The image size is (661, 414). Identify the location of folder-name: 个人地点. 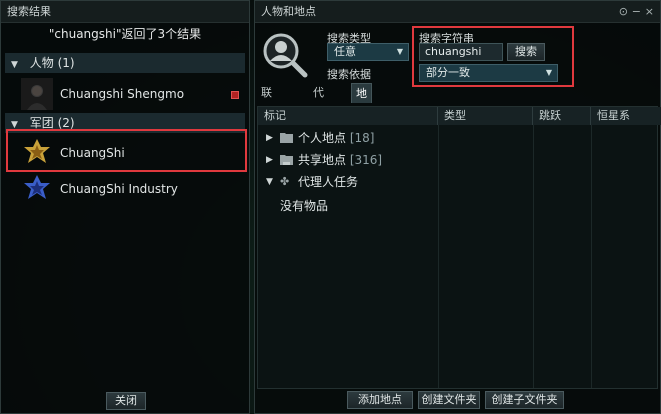
(322, 138).